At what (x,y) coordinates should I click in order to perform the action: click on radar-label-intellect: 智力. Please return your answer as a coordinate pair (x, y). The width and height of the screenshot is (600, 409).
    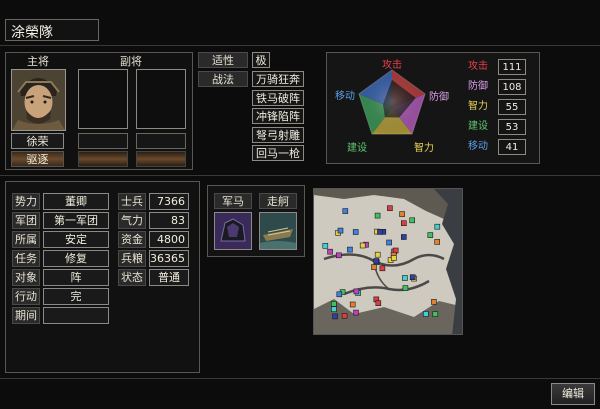
    Looking at the image, I should click on (424, 147).